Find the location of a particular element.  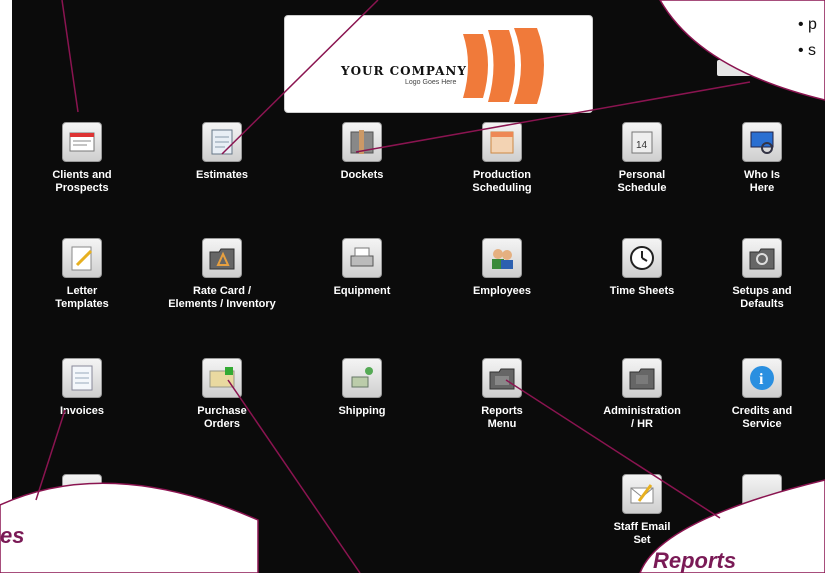

callout-text-left: es is located at coordinates (12, 535).